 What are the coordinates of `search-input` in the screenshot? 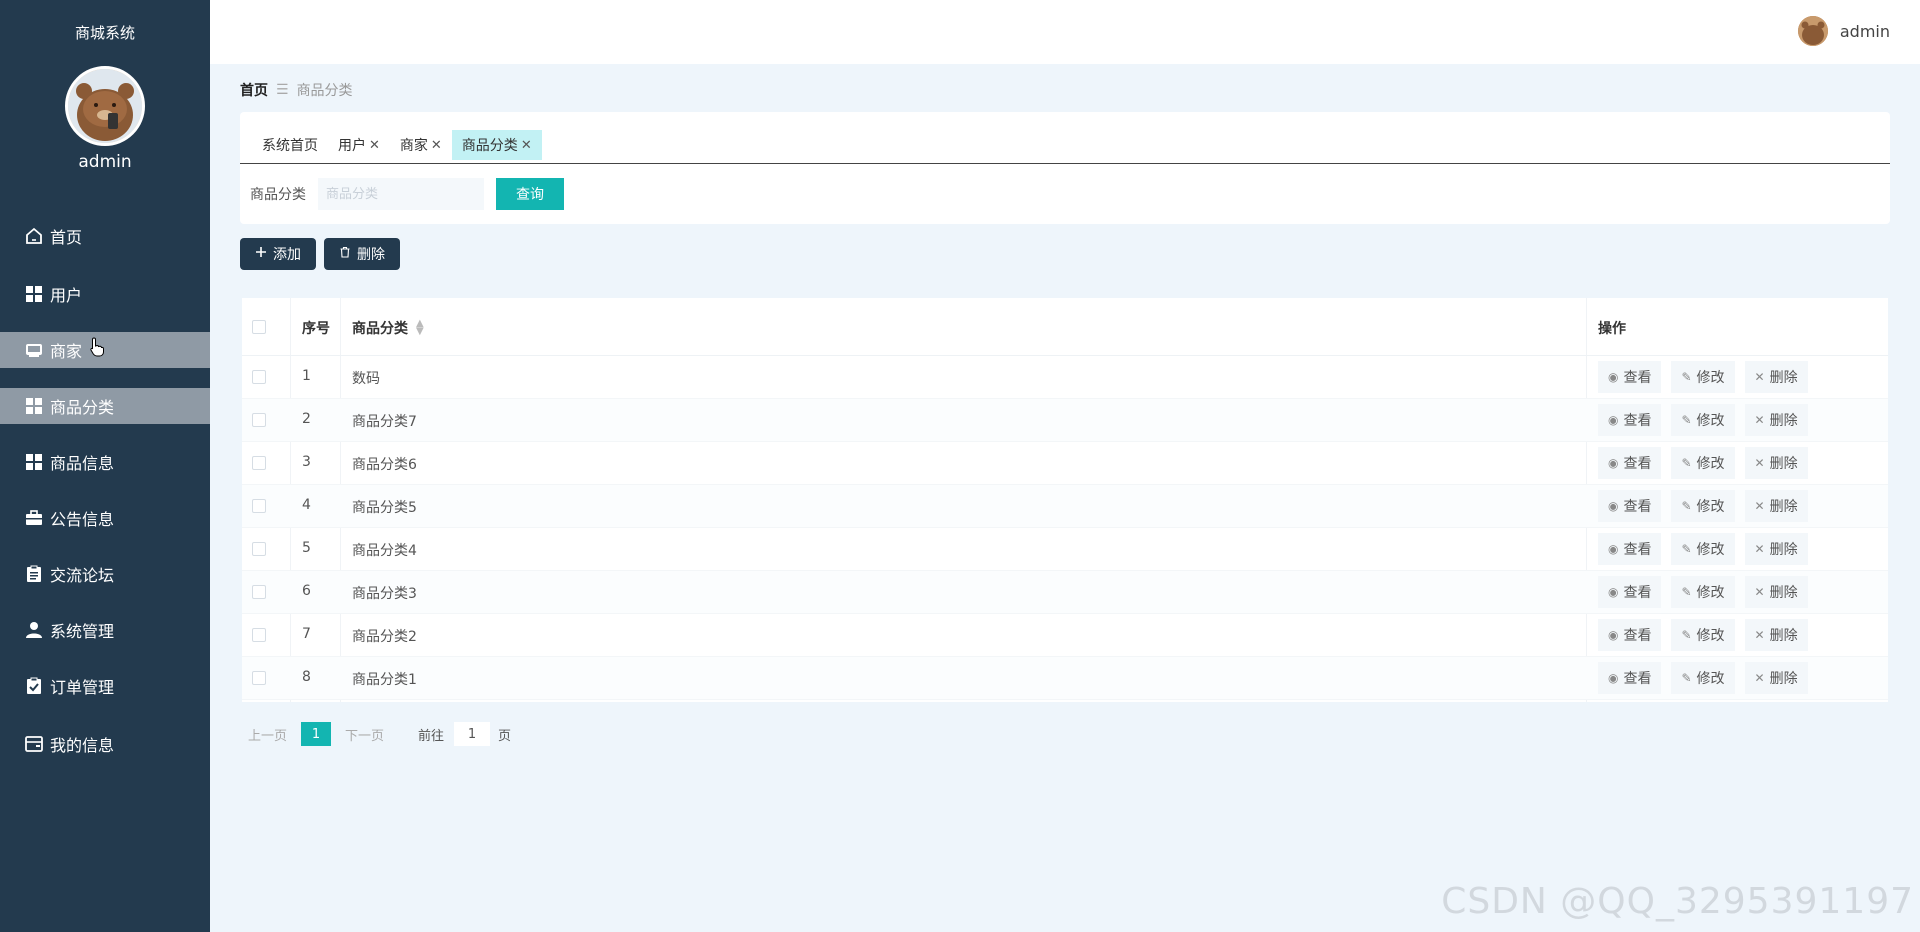 It's located at (401, 194).